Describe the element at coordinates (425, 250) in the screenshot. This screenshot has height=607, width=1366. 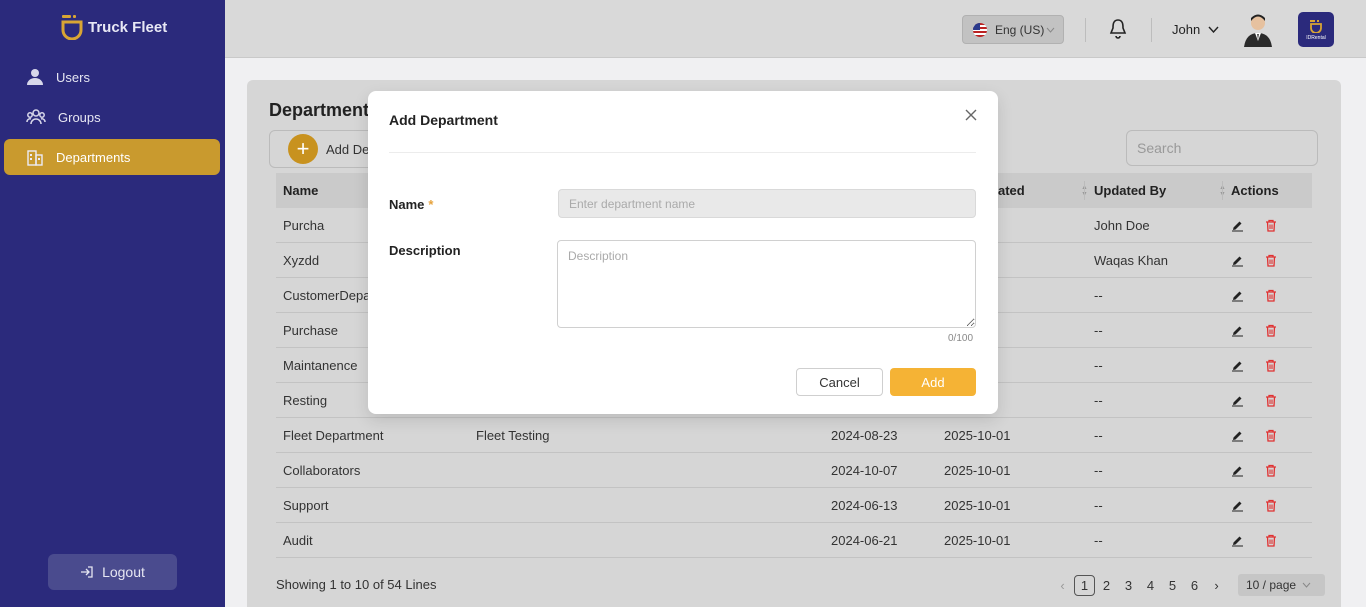
I see `description-field-label: Description` at that location.